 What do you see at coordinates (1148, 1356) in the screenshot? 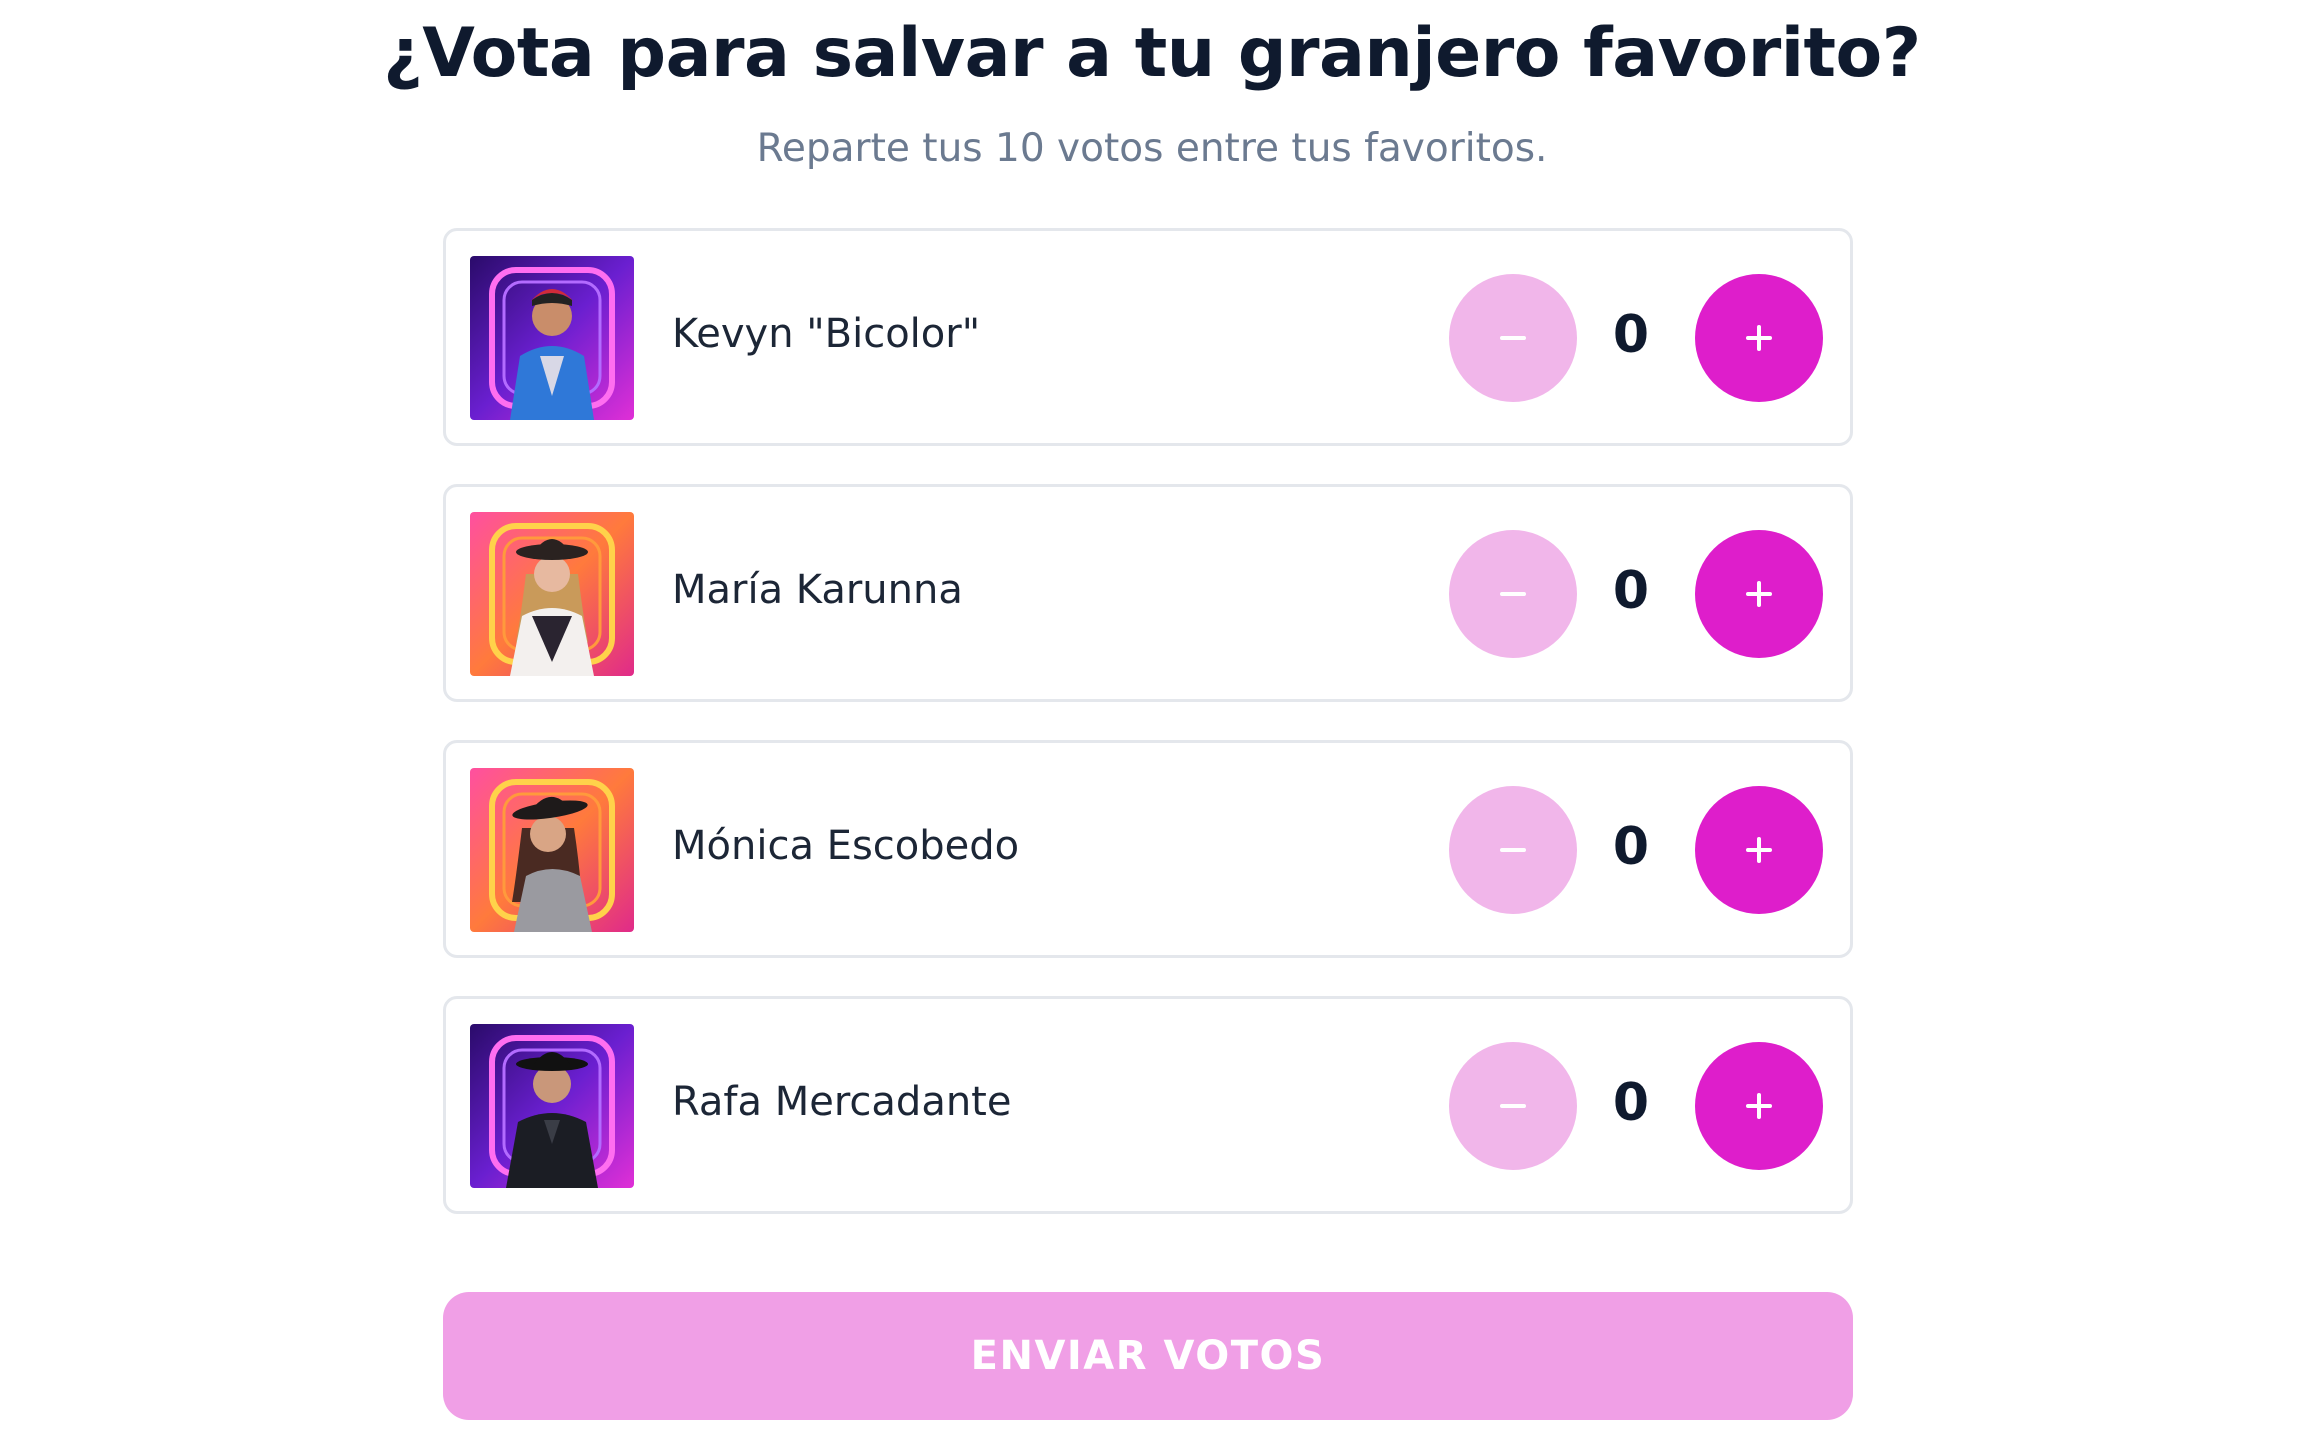
I see `submit-votes-button: ENVIAR VOTOS` at bounding box center [1148, 1356].